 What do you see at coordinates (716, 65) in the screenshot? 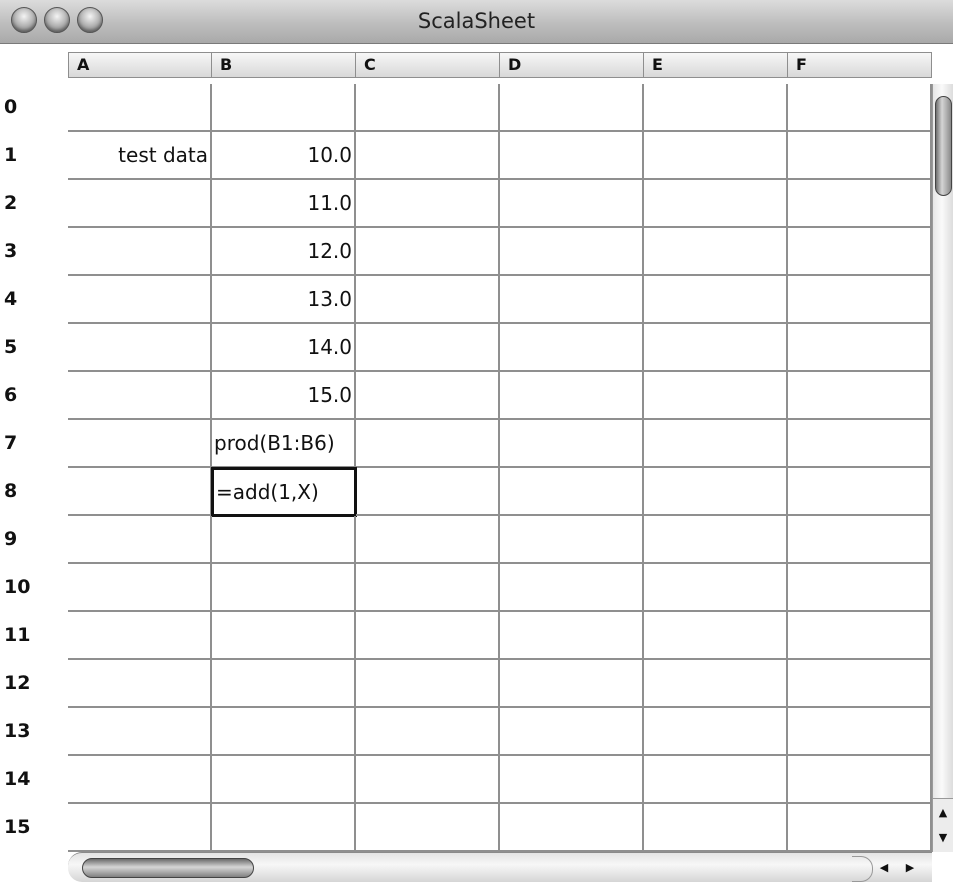
I see `column-header-e: E` at bounding box center [716, 65].